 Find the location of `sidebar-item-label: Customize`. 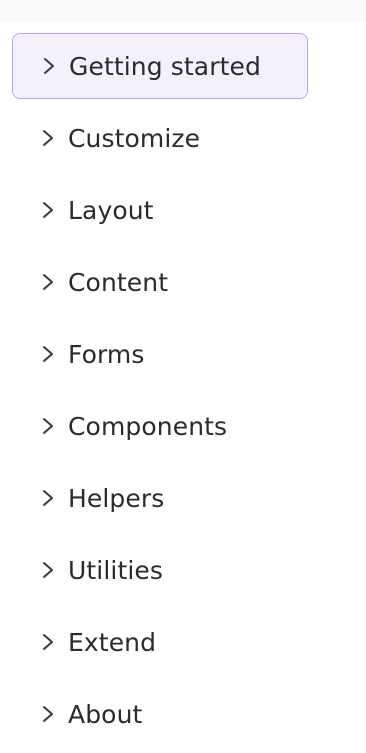

sidebar-item-label: Customize is located at coordinates (134, 138).